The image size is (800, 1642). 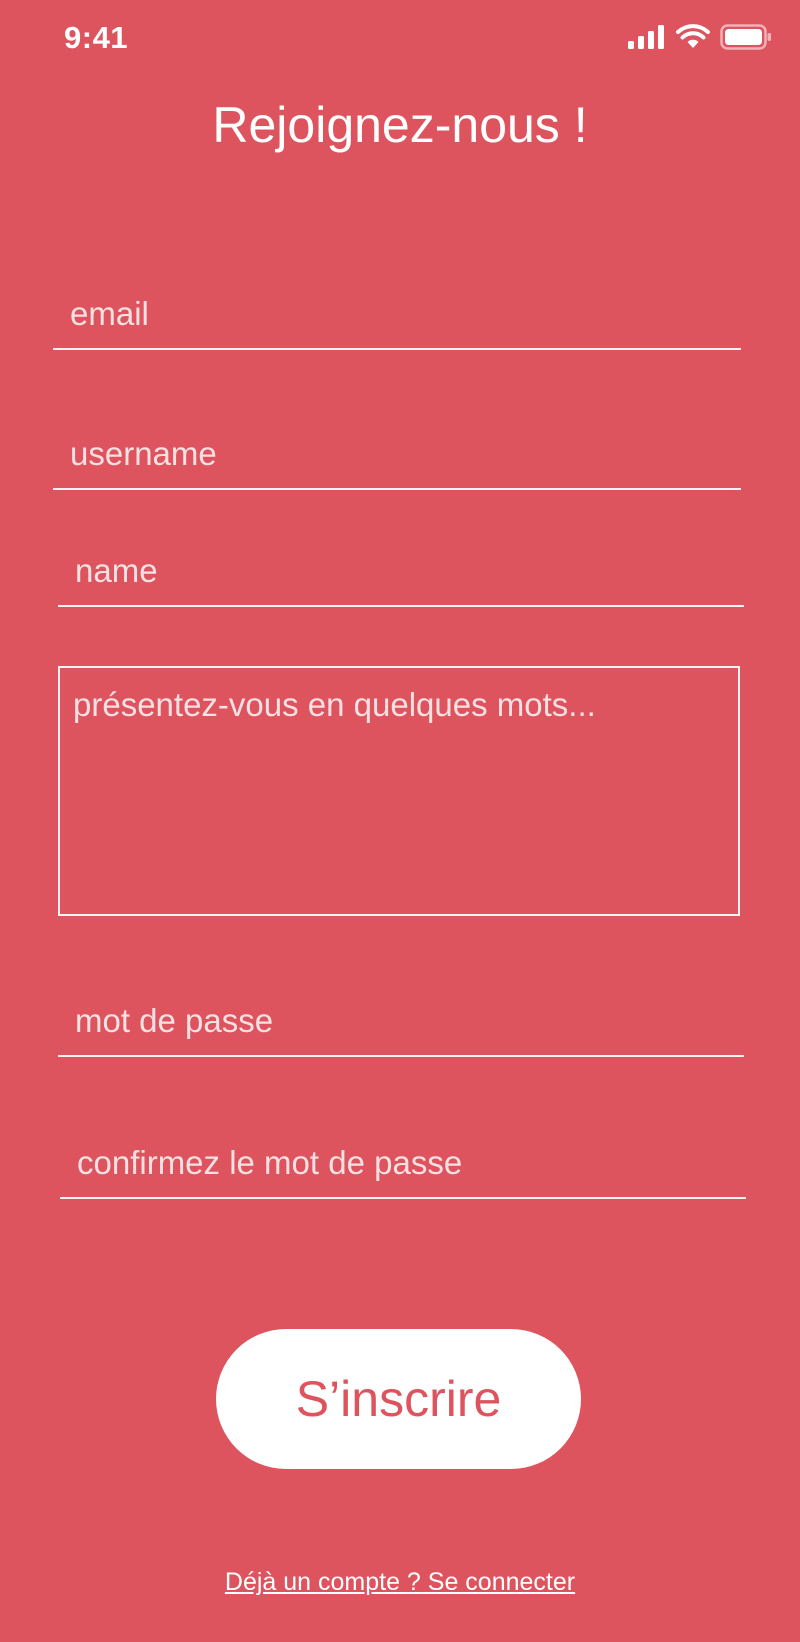 I want to click on page-title: Rejoignez-nous !, so click(x=400, y=125).